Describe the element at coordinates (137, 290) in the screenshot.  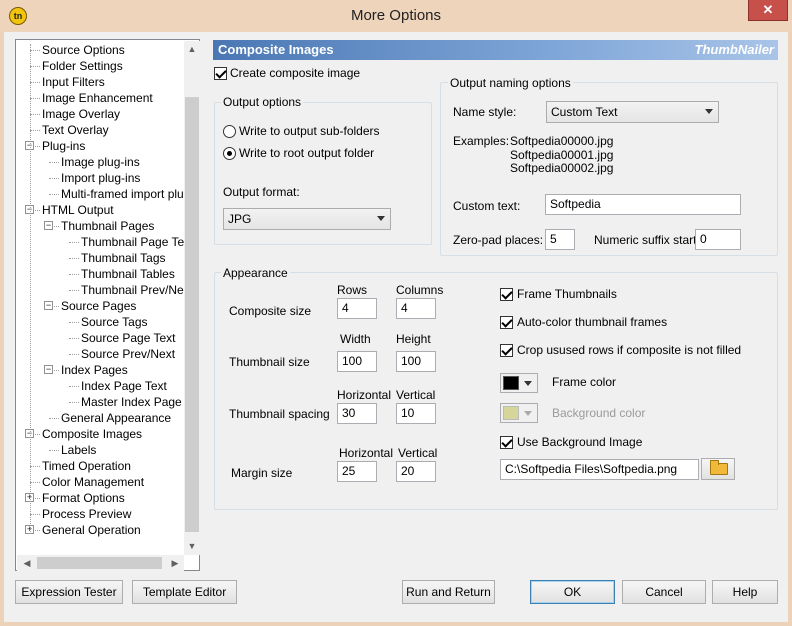
I see `tree-item: Thumbnail Prev/Next` at that location.